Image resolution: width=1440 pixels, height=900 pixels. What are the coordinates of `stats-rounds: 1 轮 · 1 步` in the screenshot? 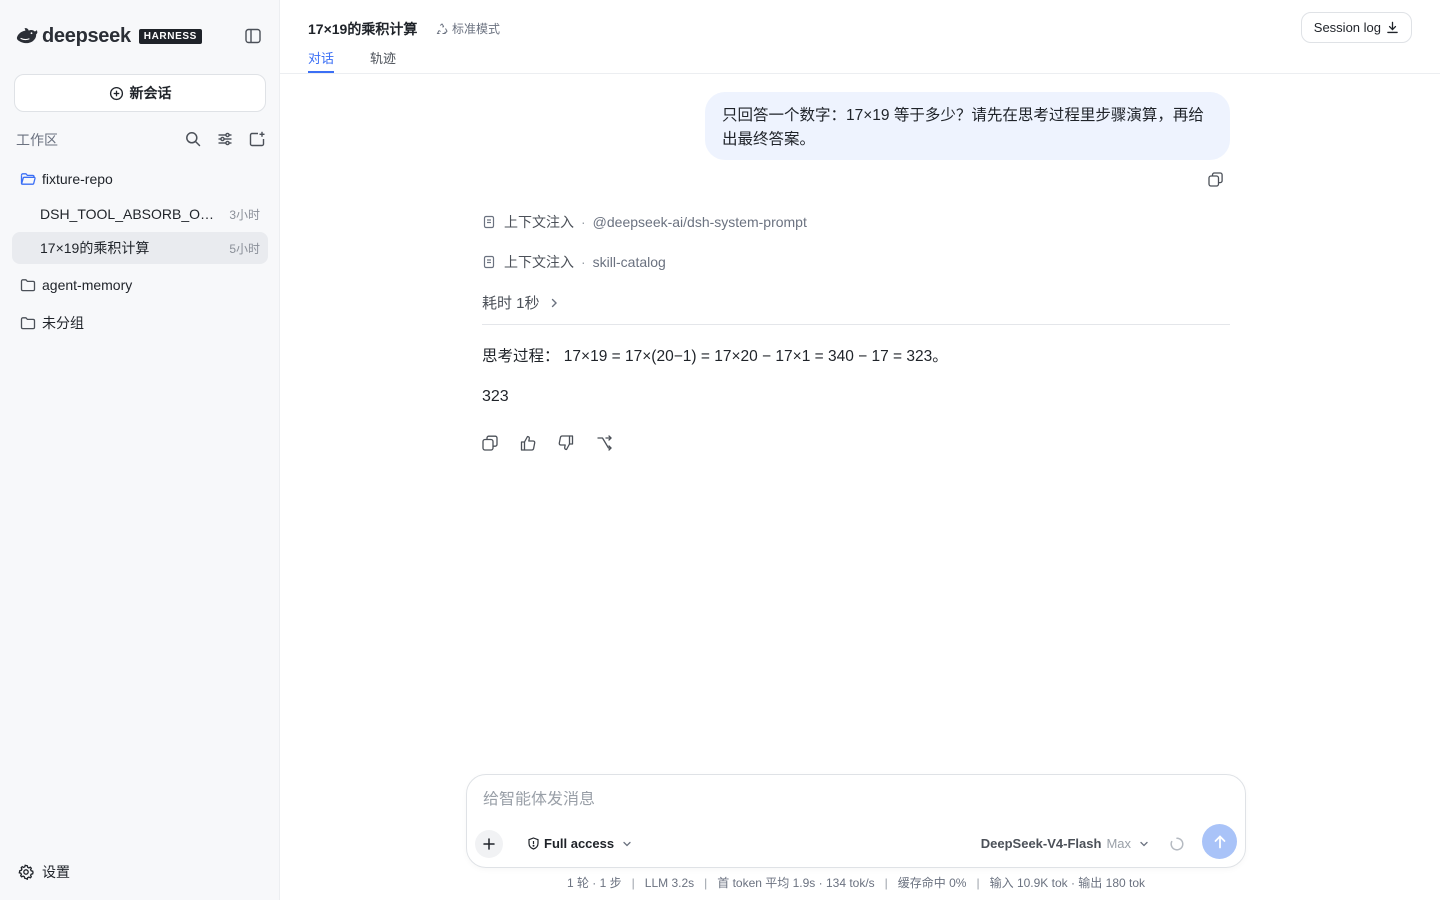 It's located at (594, 883).